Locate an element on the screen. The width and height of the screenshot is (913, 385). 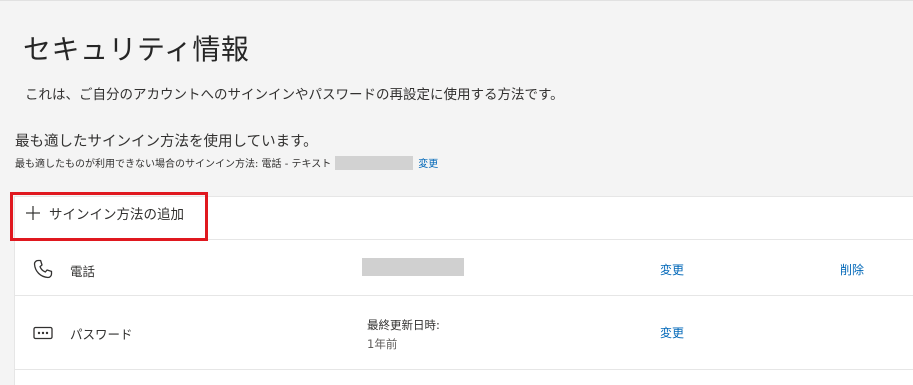
change-default-method-link: 変更 is located at coordinates (428, 162).